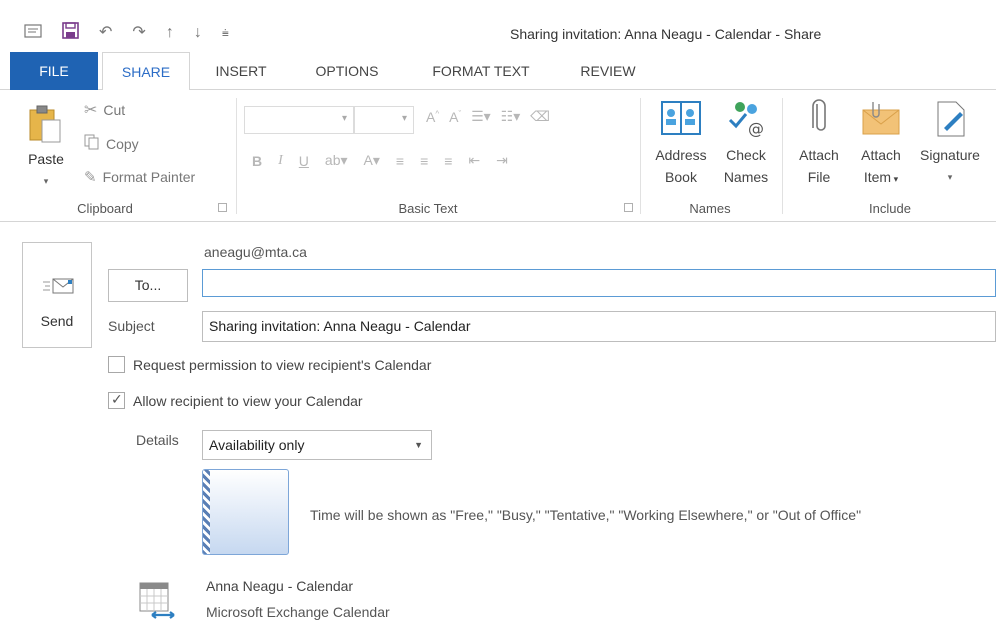 This screenshot has height=634, width=996. Describe the element at coordinates (681, 143) in the screenshot. I see `address-book-button: Address Book` at that location.